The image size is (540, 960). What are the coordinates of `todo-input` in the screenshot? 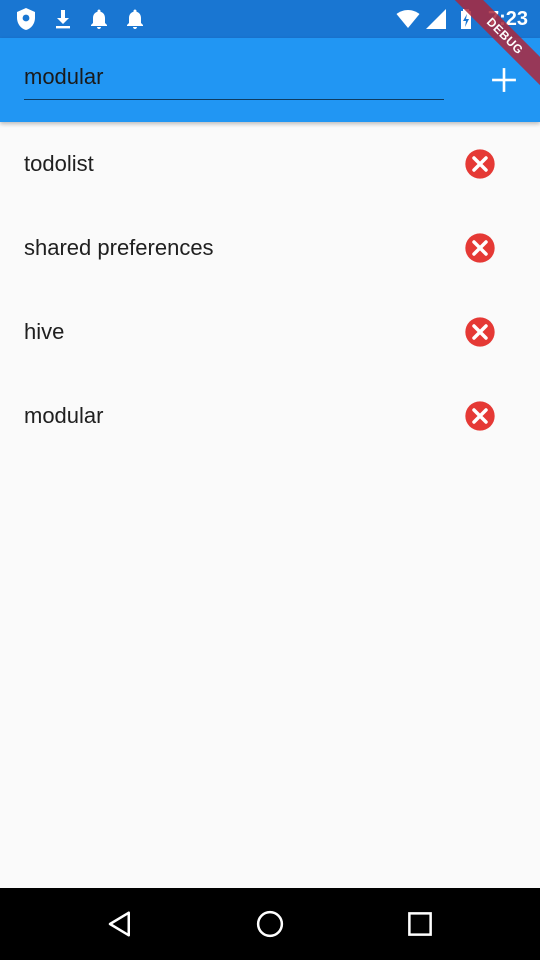 It's located at (234, 80).